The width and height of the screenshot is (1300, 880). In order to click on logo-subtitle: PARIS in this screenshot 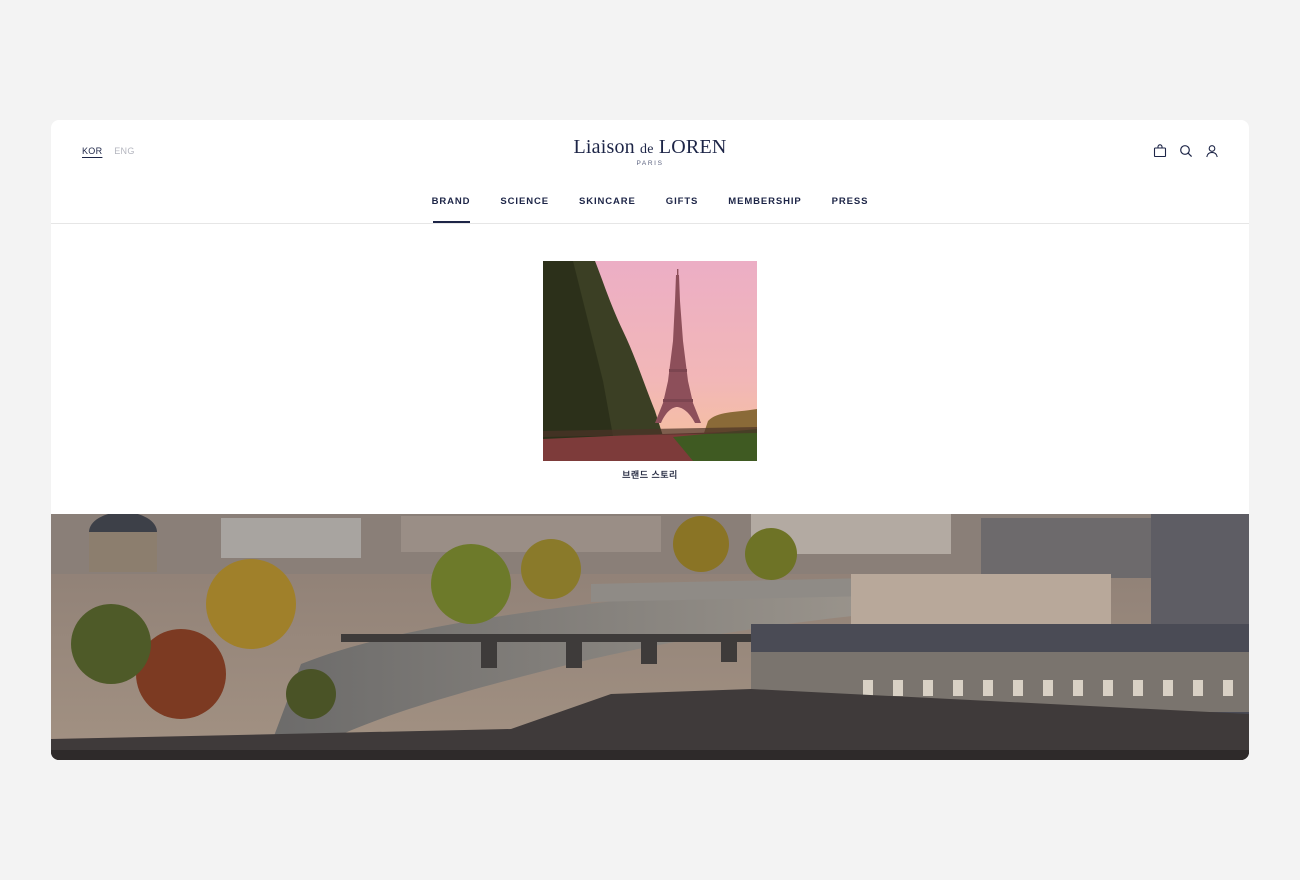, I will do `click(650, 163)`.